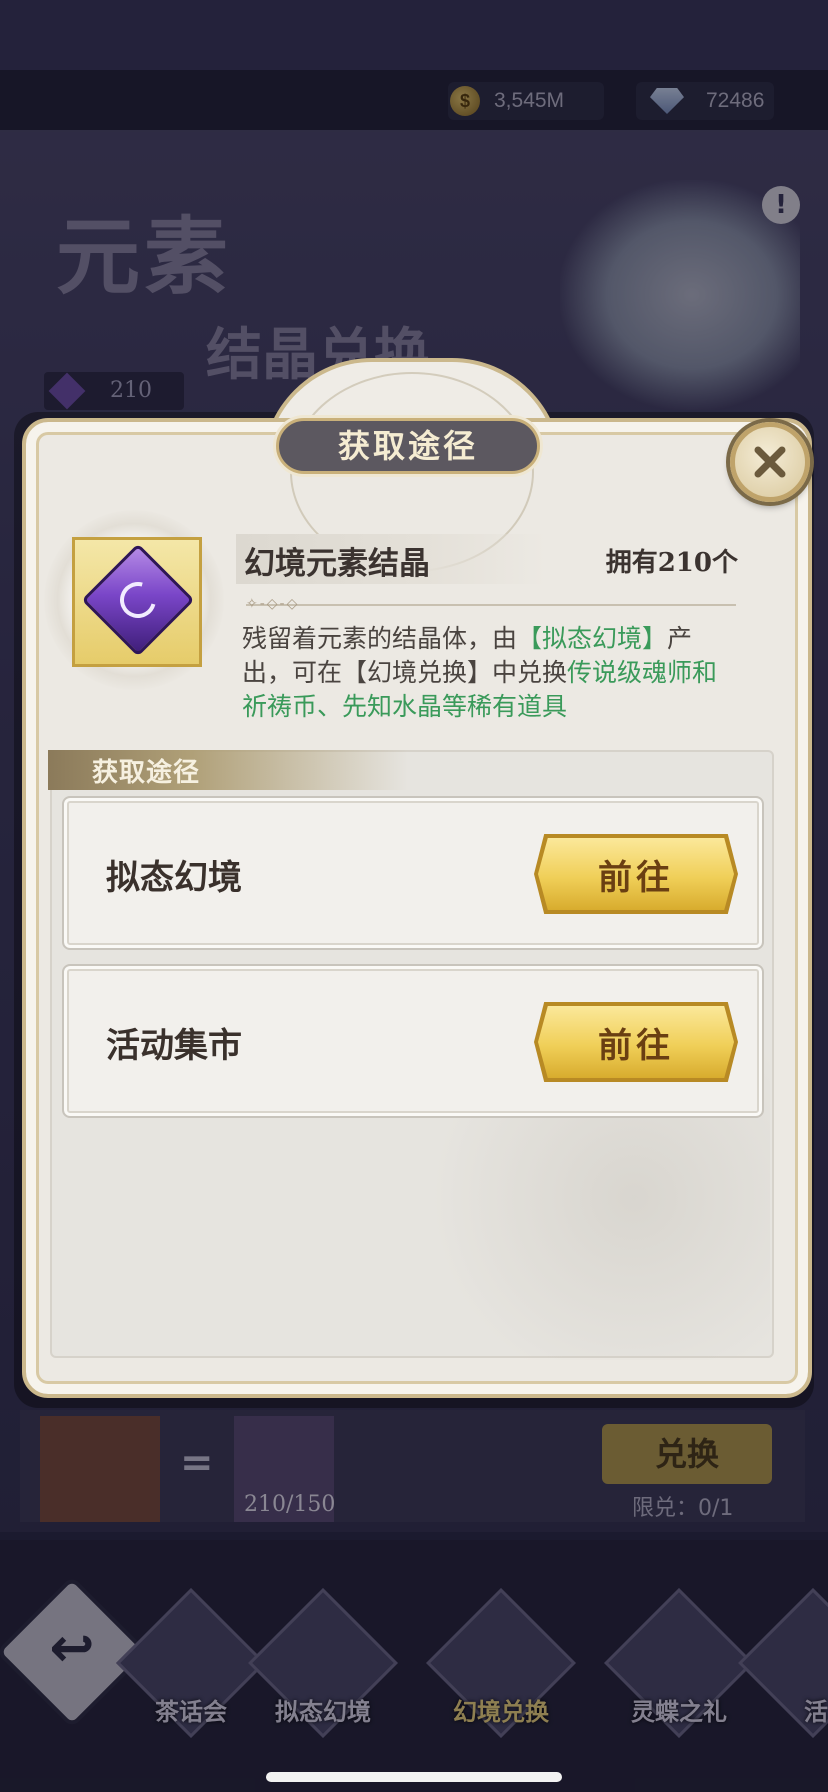 This screenshot has height=1792, width=828. What do you see at coordinates (337, 564) in the screenshot?
I see `item-name: 幻境元素结晶` at bounding box center [337, 564].